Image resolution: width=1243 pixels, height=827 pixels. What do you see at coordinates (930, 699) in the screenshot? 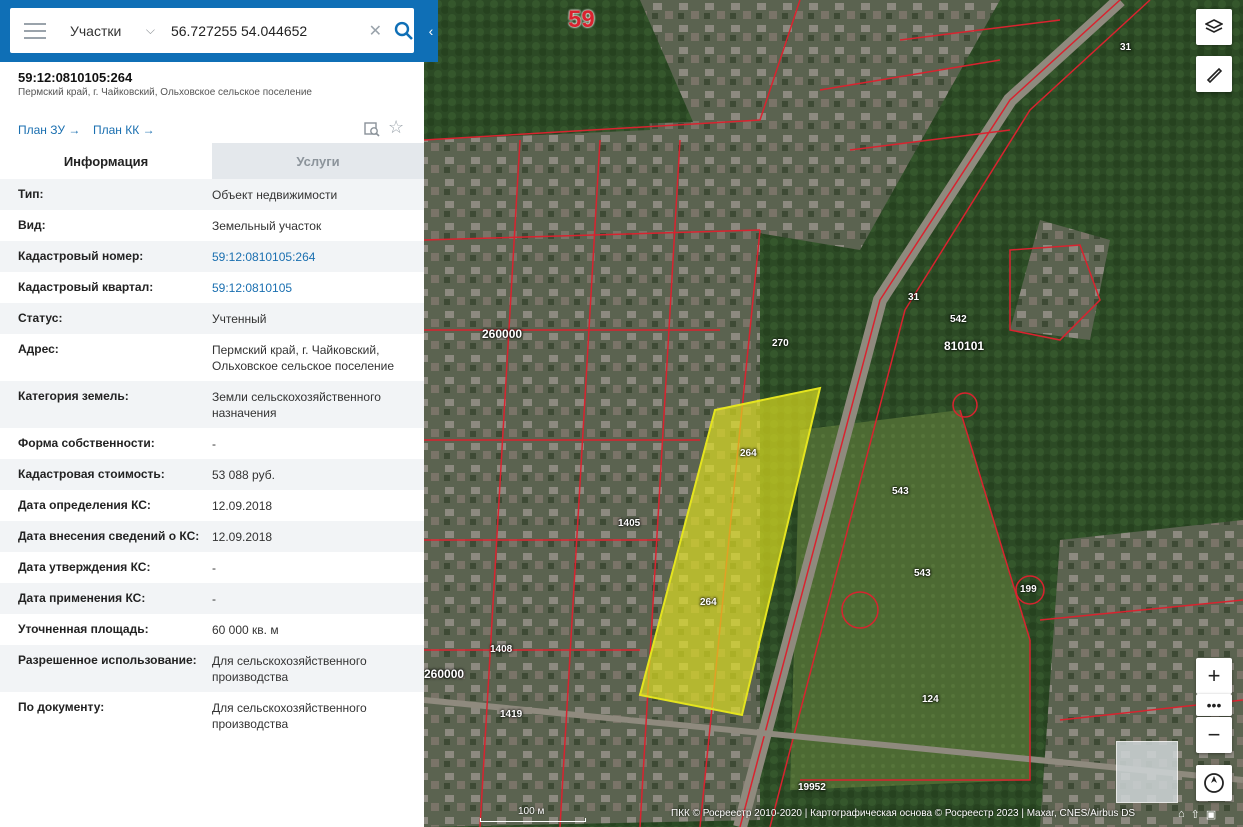
I see `map-label: 124` at bounding box center [930, 699].